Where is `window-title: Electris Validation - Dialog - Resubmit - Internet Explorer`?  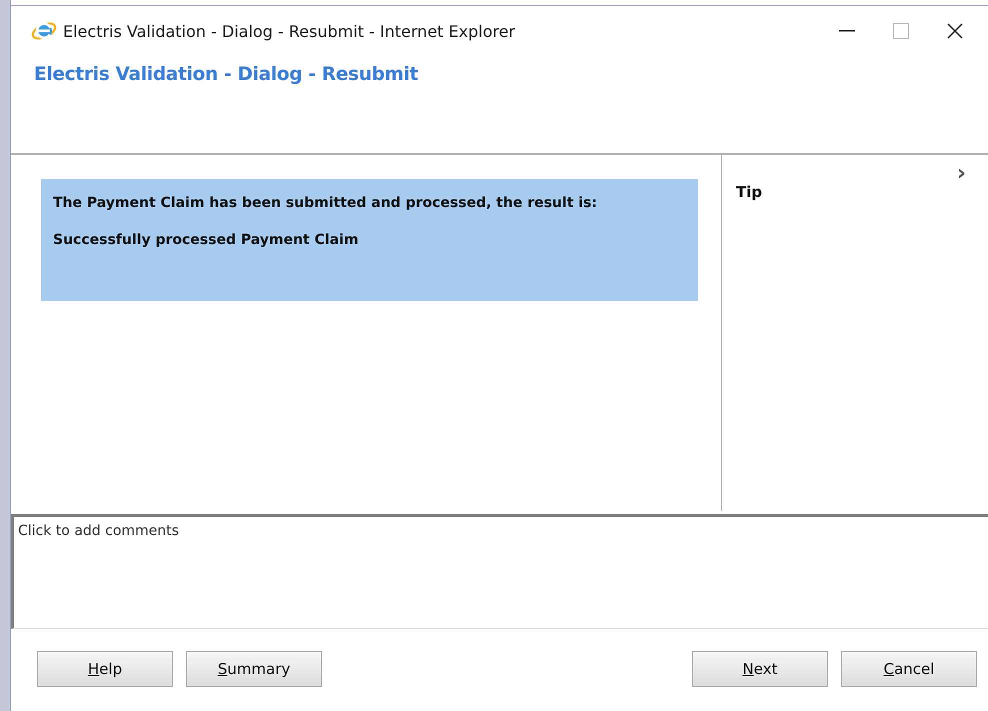 window-title: Electris Validation - Dialog - Resubmit - Internet Explorer is located at coordinates (289, 31).